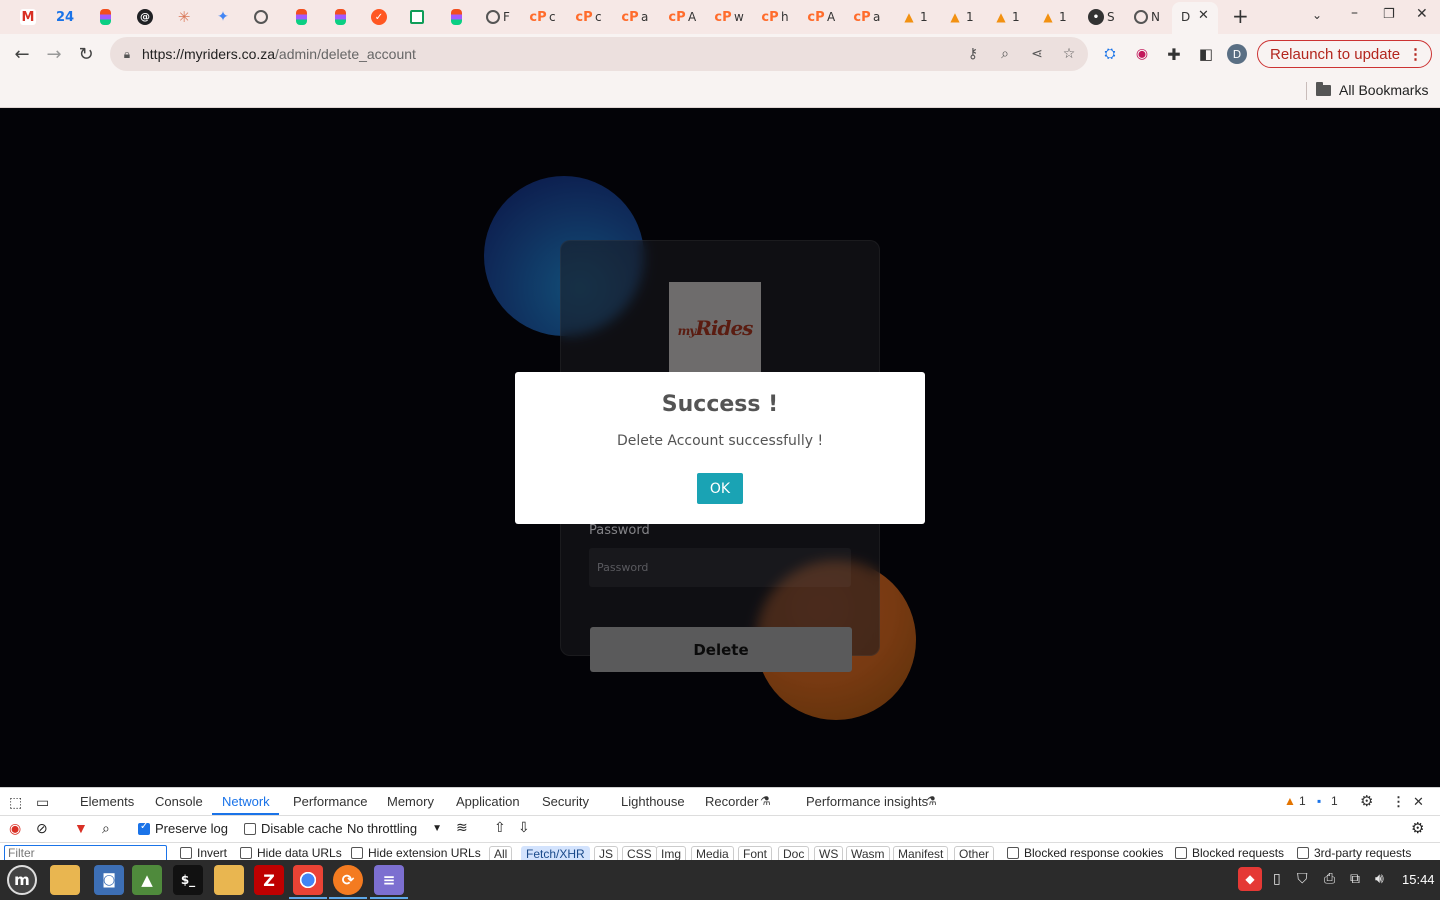  Describe the element at coordinates (1203, 15) in the screenshot. I see `close-tab-icon: ✕` at that location.